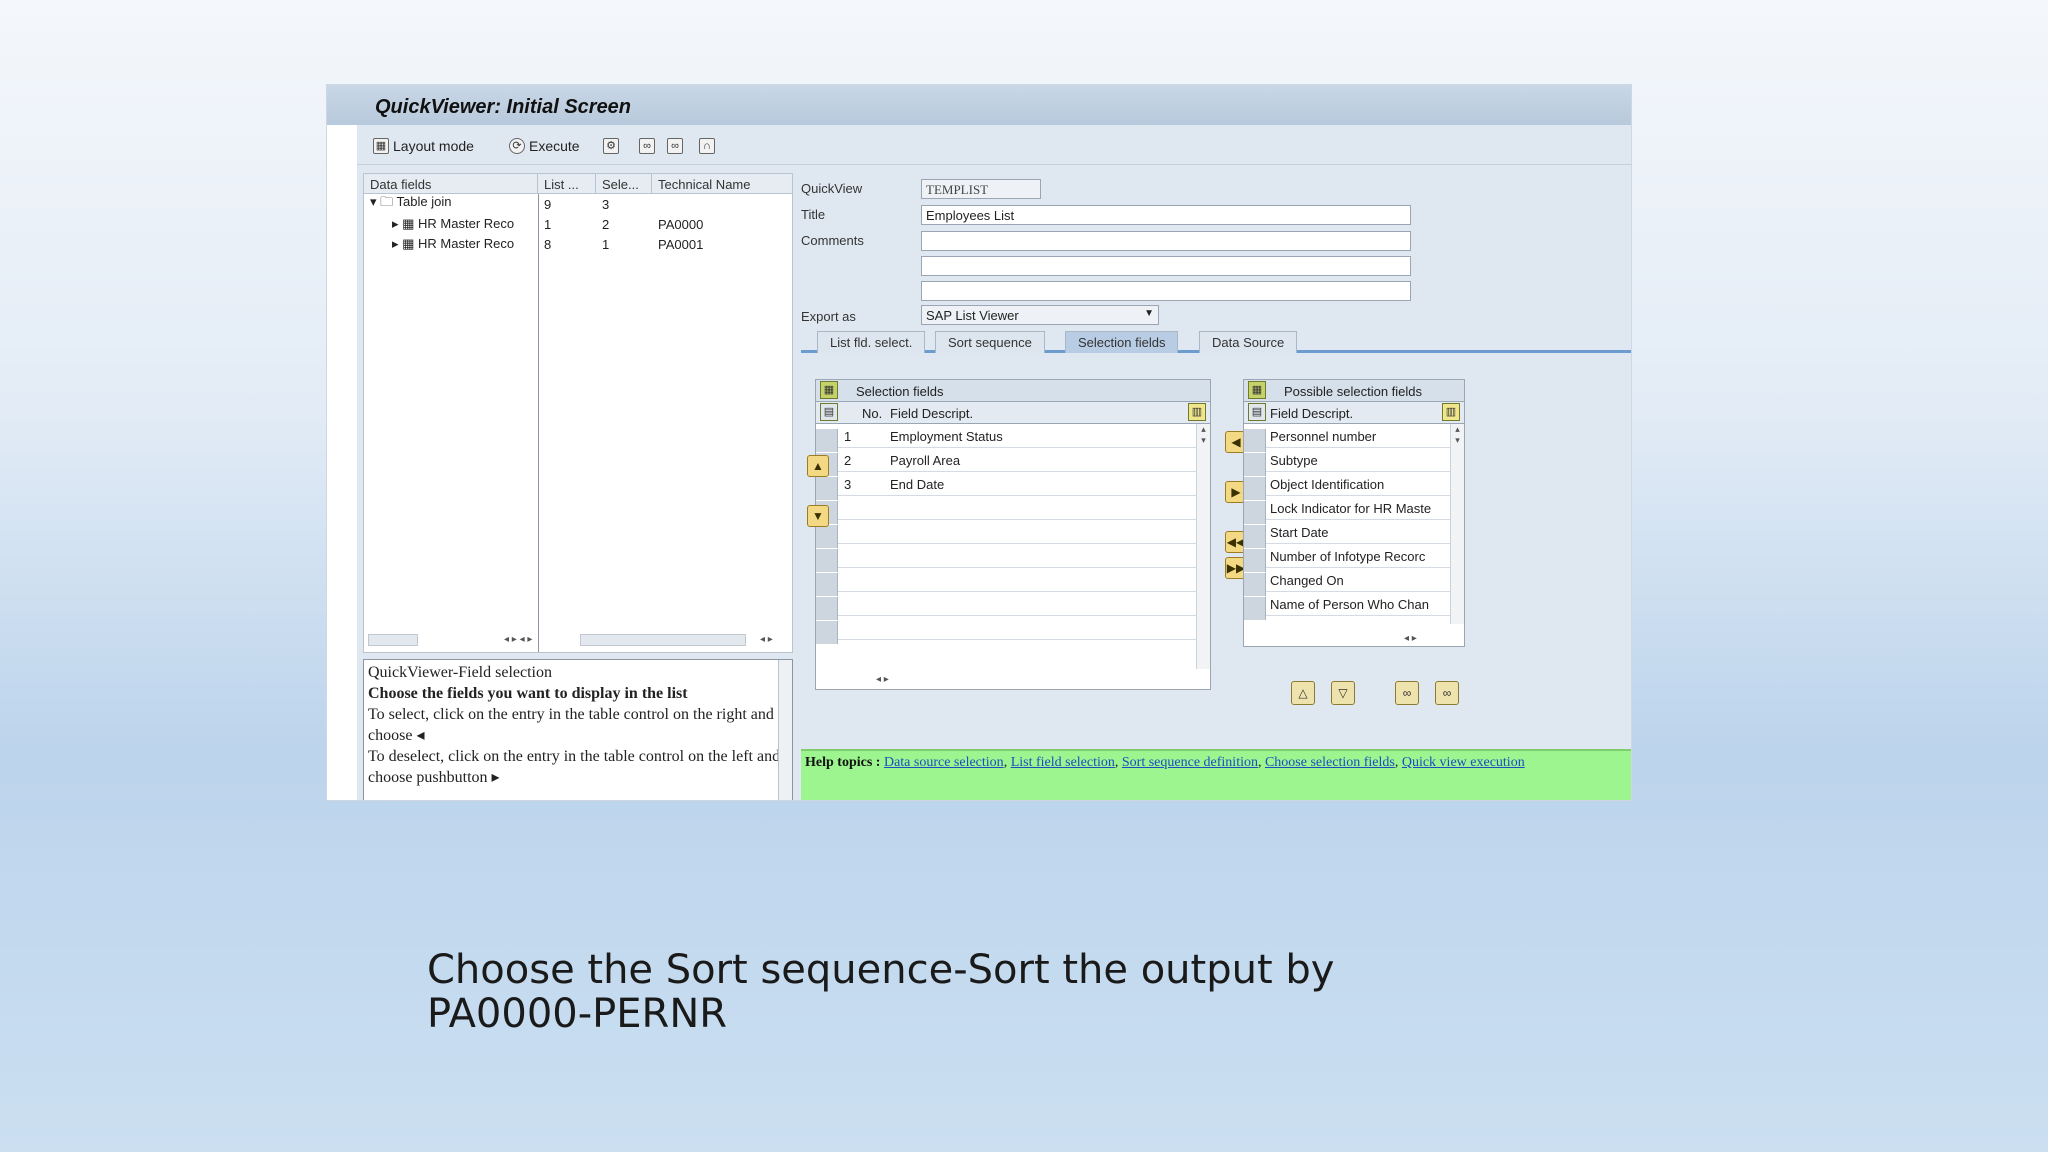 The height and width of the screenshot is (1152, 2048). What do you see at coordinates (1354, 582) in the screenshot?
I see `list-item: Changed On` at bounding box center [1354, 582].